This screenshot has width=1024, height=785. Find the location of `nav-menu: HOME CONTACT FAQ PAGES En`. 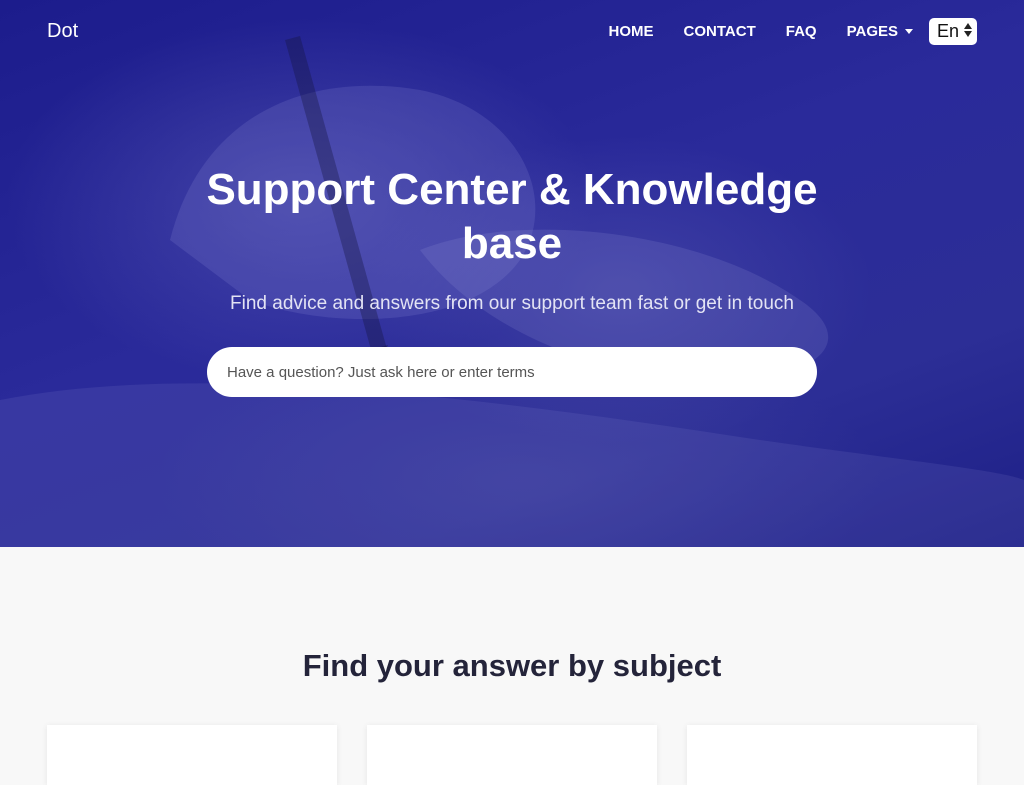

nav-menu: HOME CONTACT FAQ PAGES En is located at coordinates (793, 31).